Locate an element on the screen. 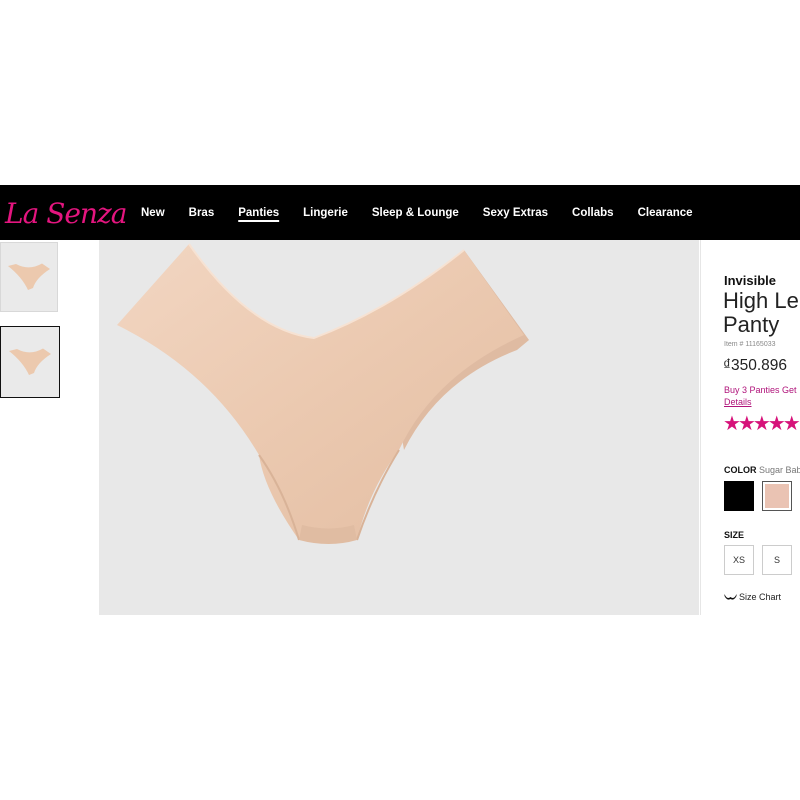 Image resolution: width=800 pixels, height=800 pixels. size-button-s: S is located at coordinates (777, 560).